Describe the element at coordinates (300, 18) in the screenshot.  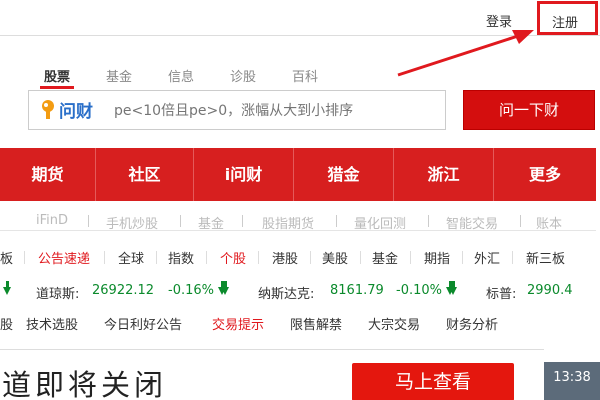
I see `top-bar: 登录 注册` at that location.